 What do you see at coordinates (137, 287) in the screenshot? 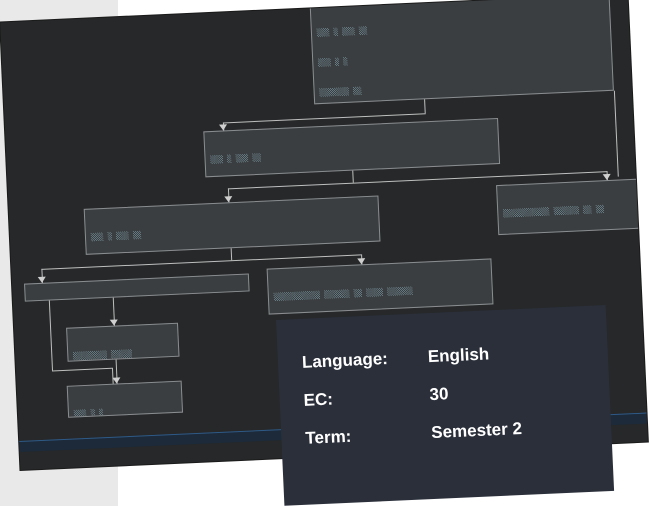
I see `graph-node-left-branch: ░░░░ ░░ ░ ░░░░░░ ░░░░ ░░ ░ ░░░░░` at bounding box center [137, 287].